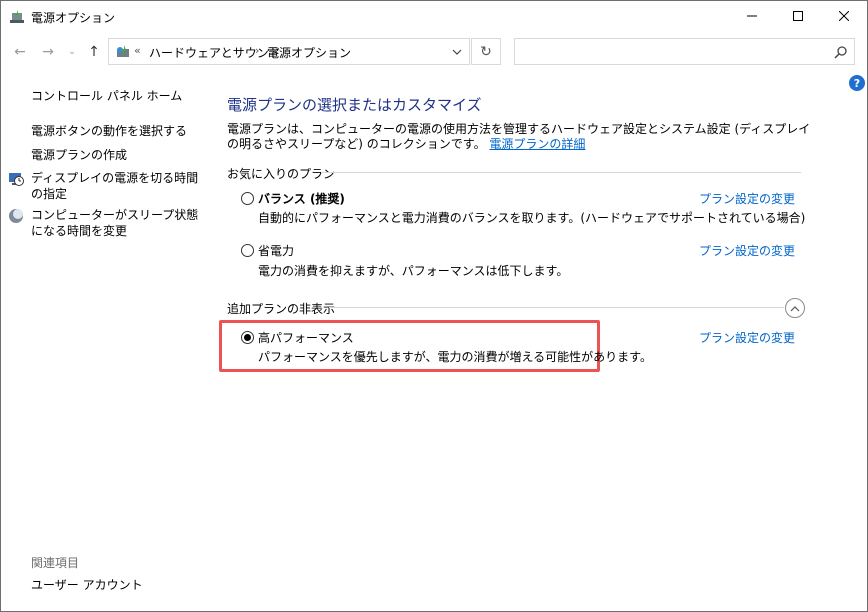 The width and height of the screenshot is (868, 612). I want to click on hidden-plans-heading: 追加プランの非表示, so click(281, 309).